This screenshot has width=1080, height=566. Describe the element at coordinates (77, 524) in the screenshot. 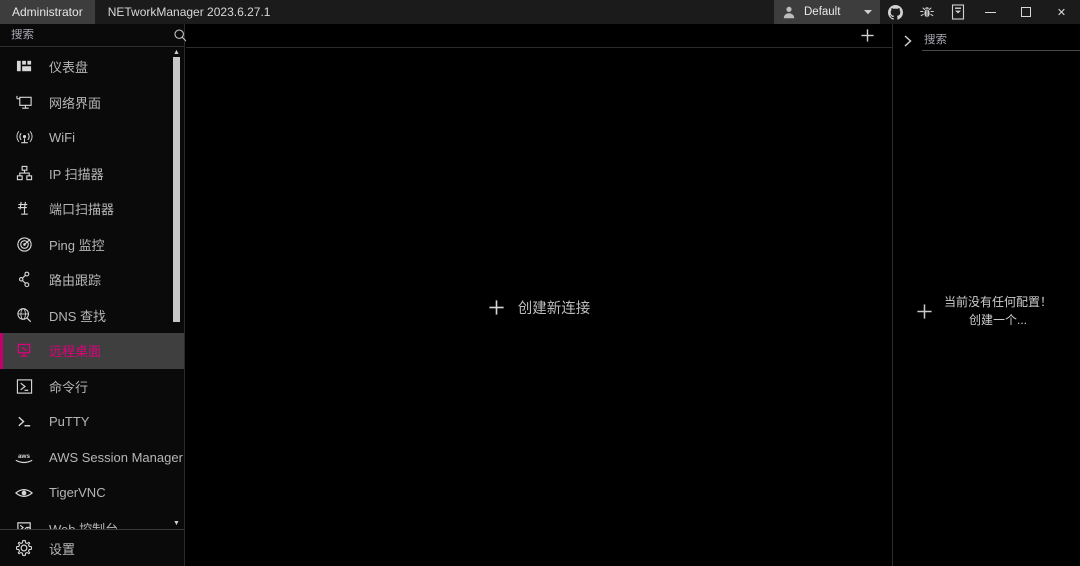

I see `sidebar-item-label: Web 控制台` at that location.